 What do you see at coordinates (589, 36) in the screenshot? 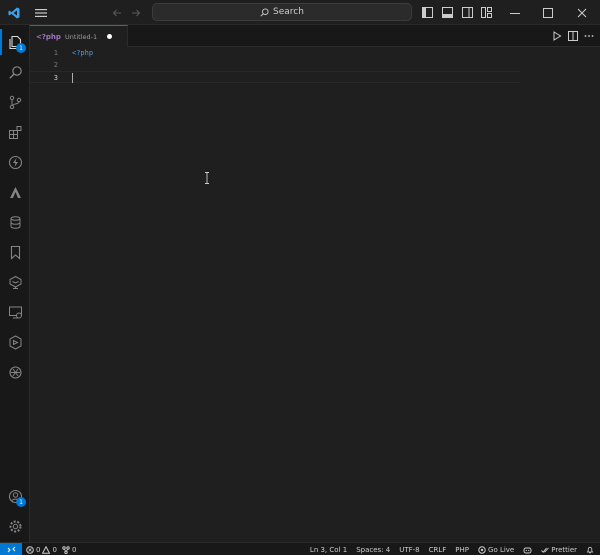
I see `more-actions-icon` at bounding box center [589, 36].